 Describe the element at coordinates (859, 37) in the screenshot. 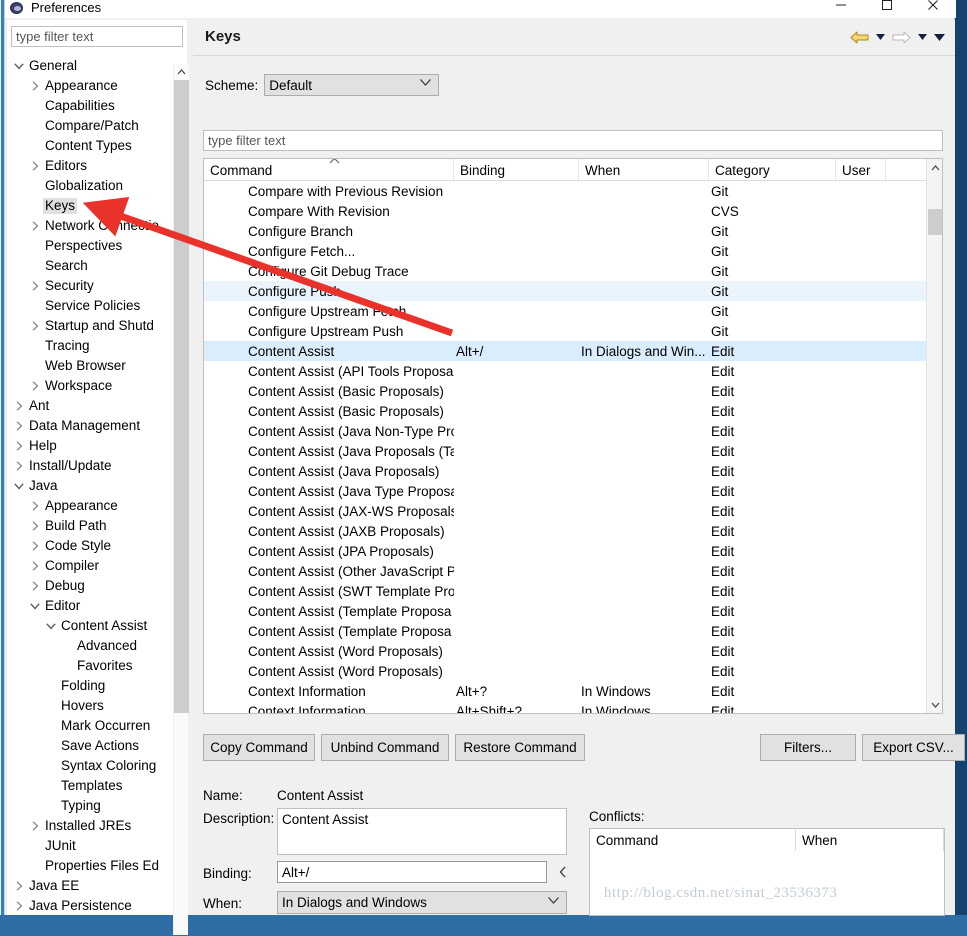

I see `back-arrow-icon` at that location.